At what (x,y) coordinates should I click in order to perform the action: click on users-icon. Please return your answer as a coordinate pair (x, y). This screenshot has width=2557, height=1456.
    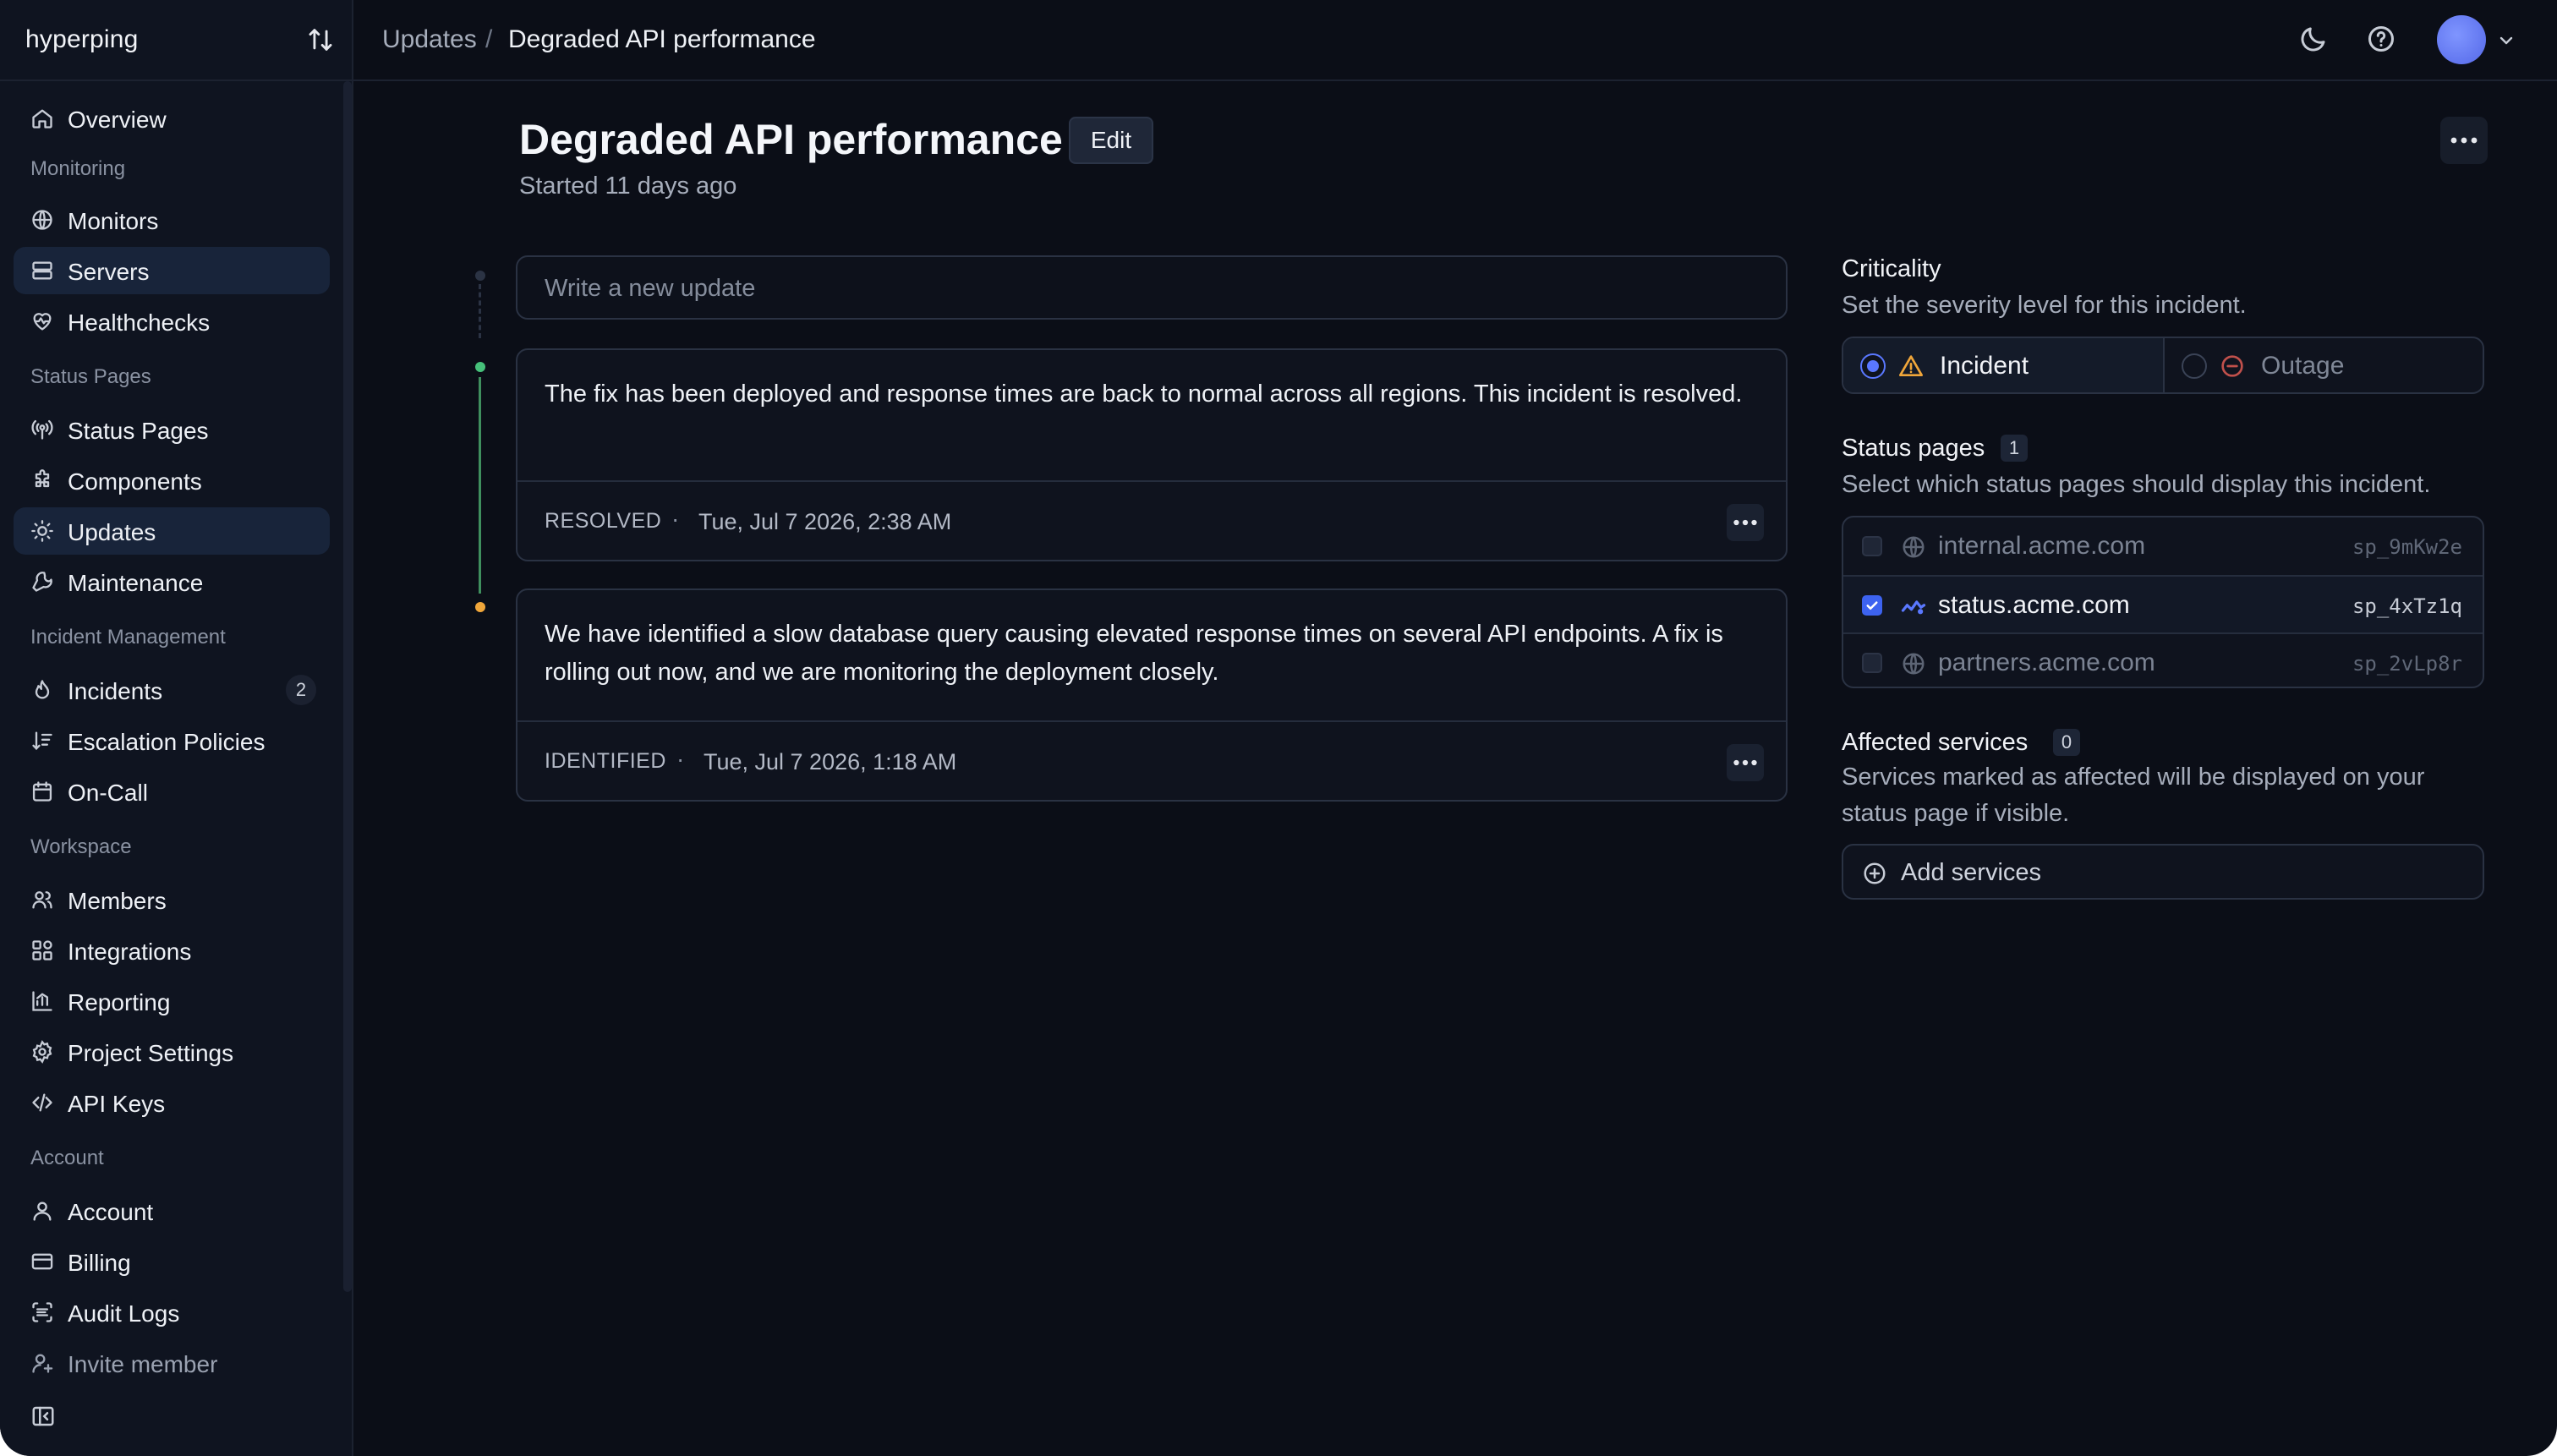
    Looking at the image, I should click on (42, 900).